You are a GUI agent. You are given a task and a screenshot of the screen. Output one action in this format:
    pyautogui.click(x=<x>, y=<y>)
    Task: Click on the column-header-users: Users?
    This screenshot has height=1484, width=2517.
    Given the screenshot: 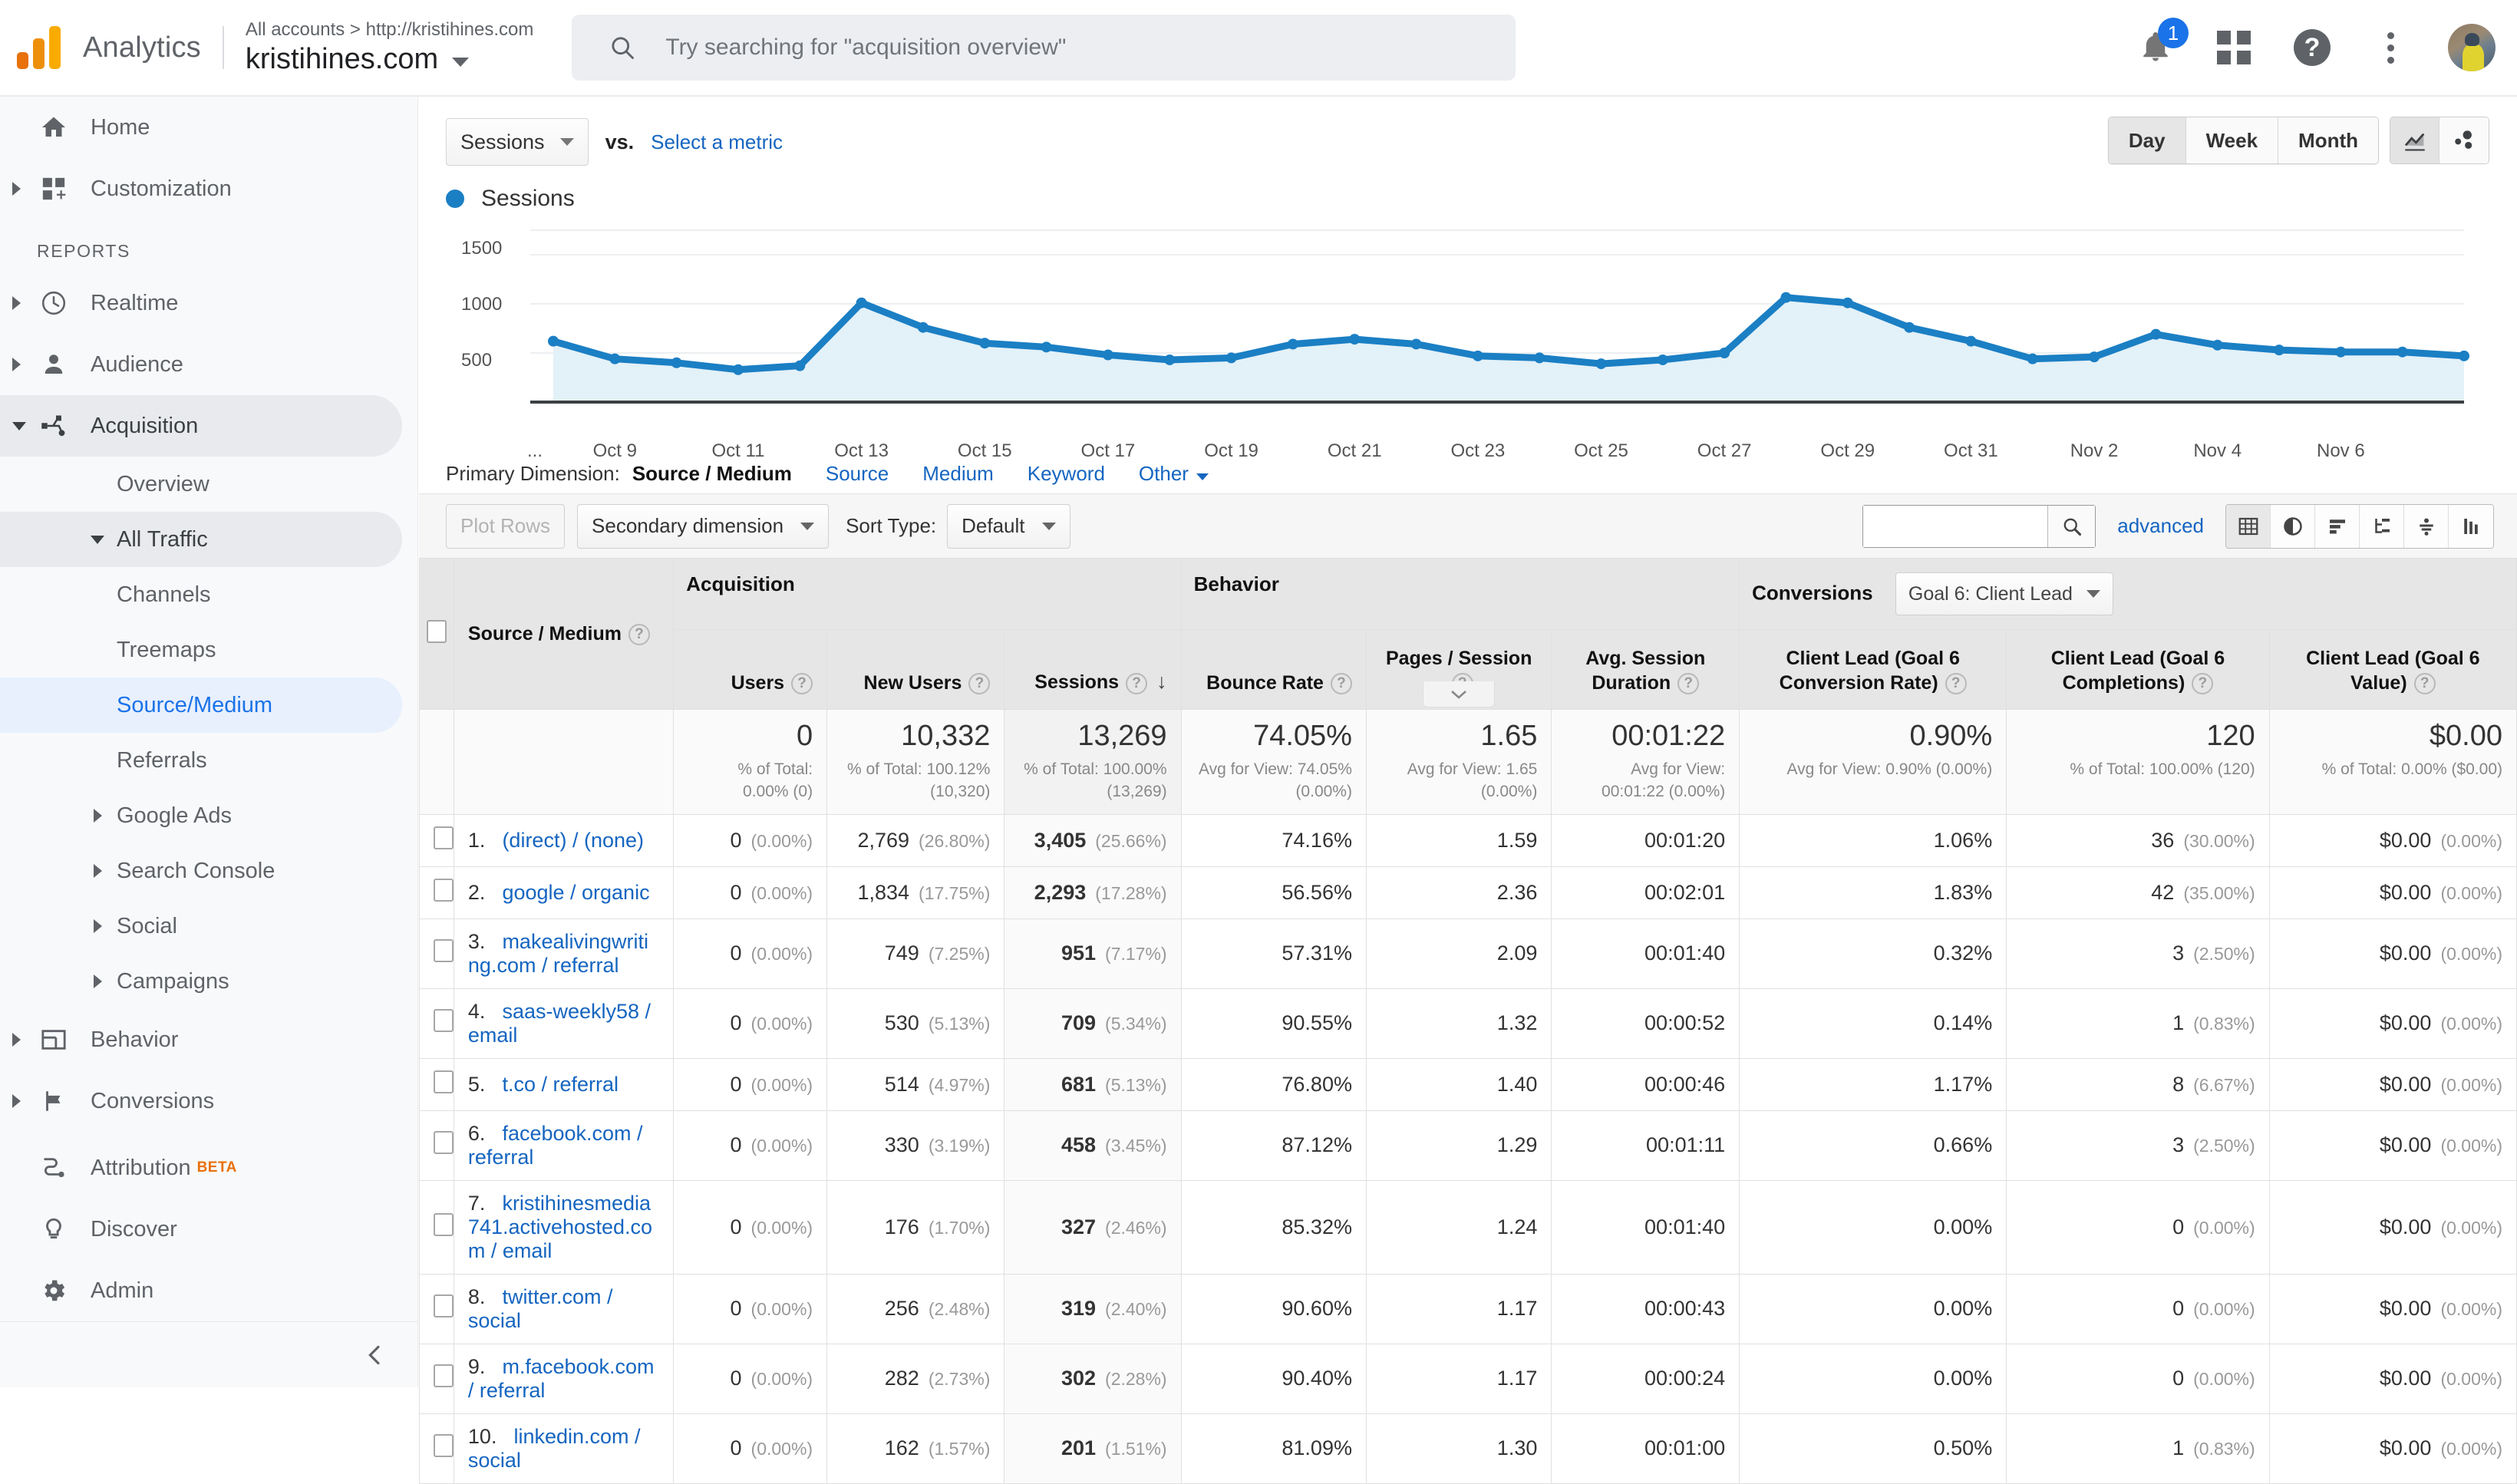 What is the action you would take?
    pyautogui.click(x=750, y=669)
    